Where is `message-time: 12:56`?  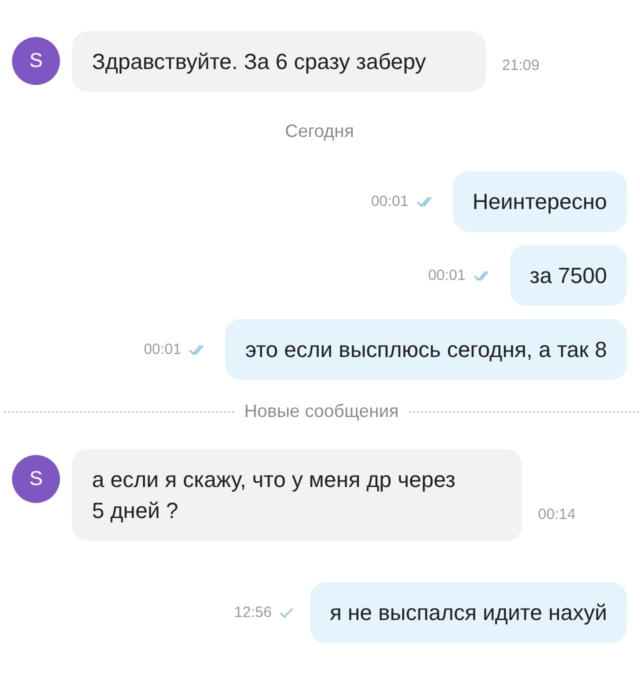 message-time: 12:56 is located at coordinates (253, 612).